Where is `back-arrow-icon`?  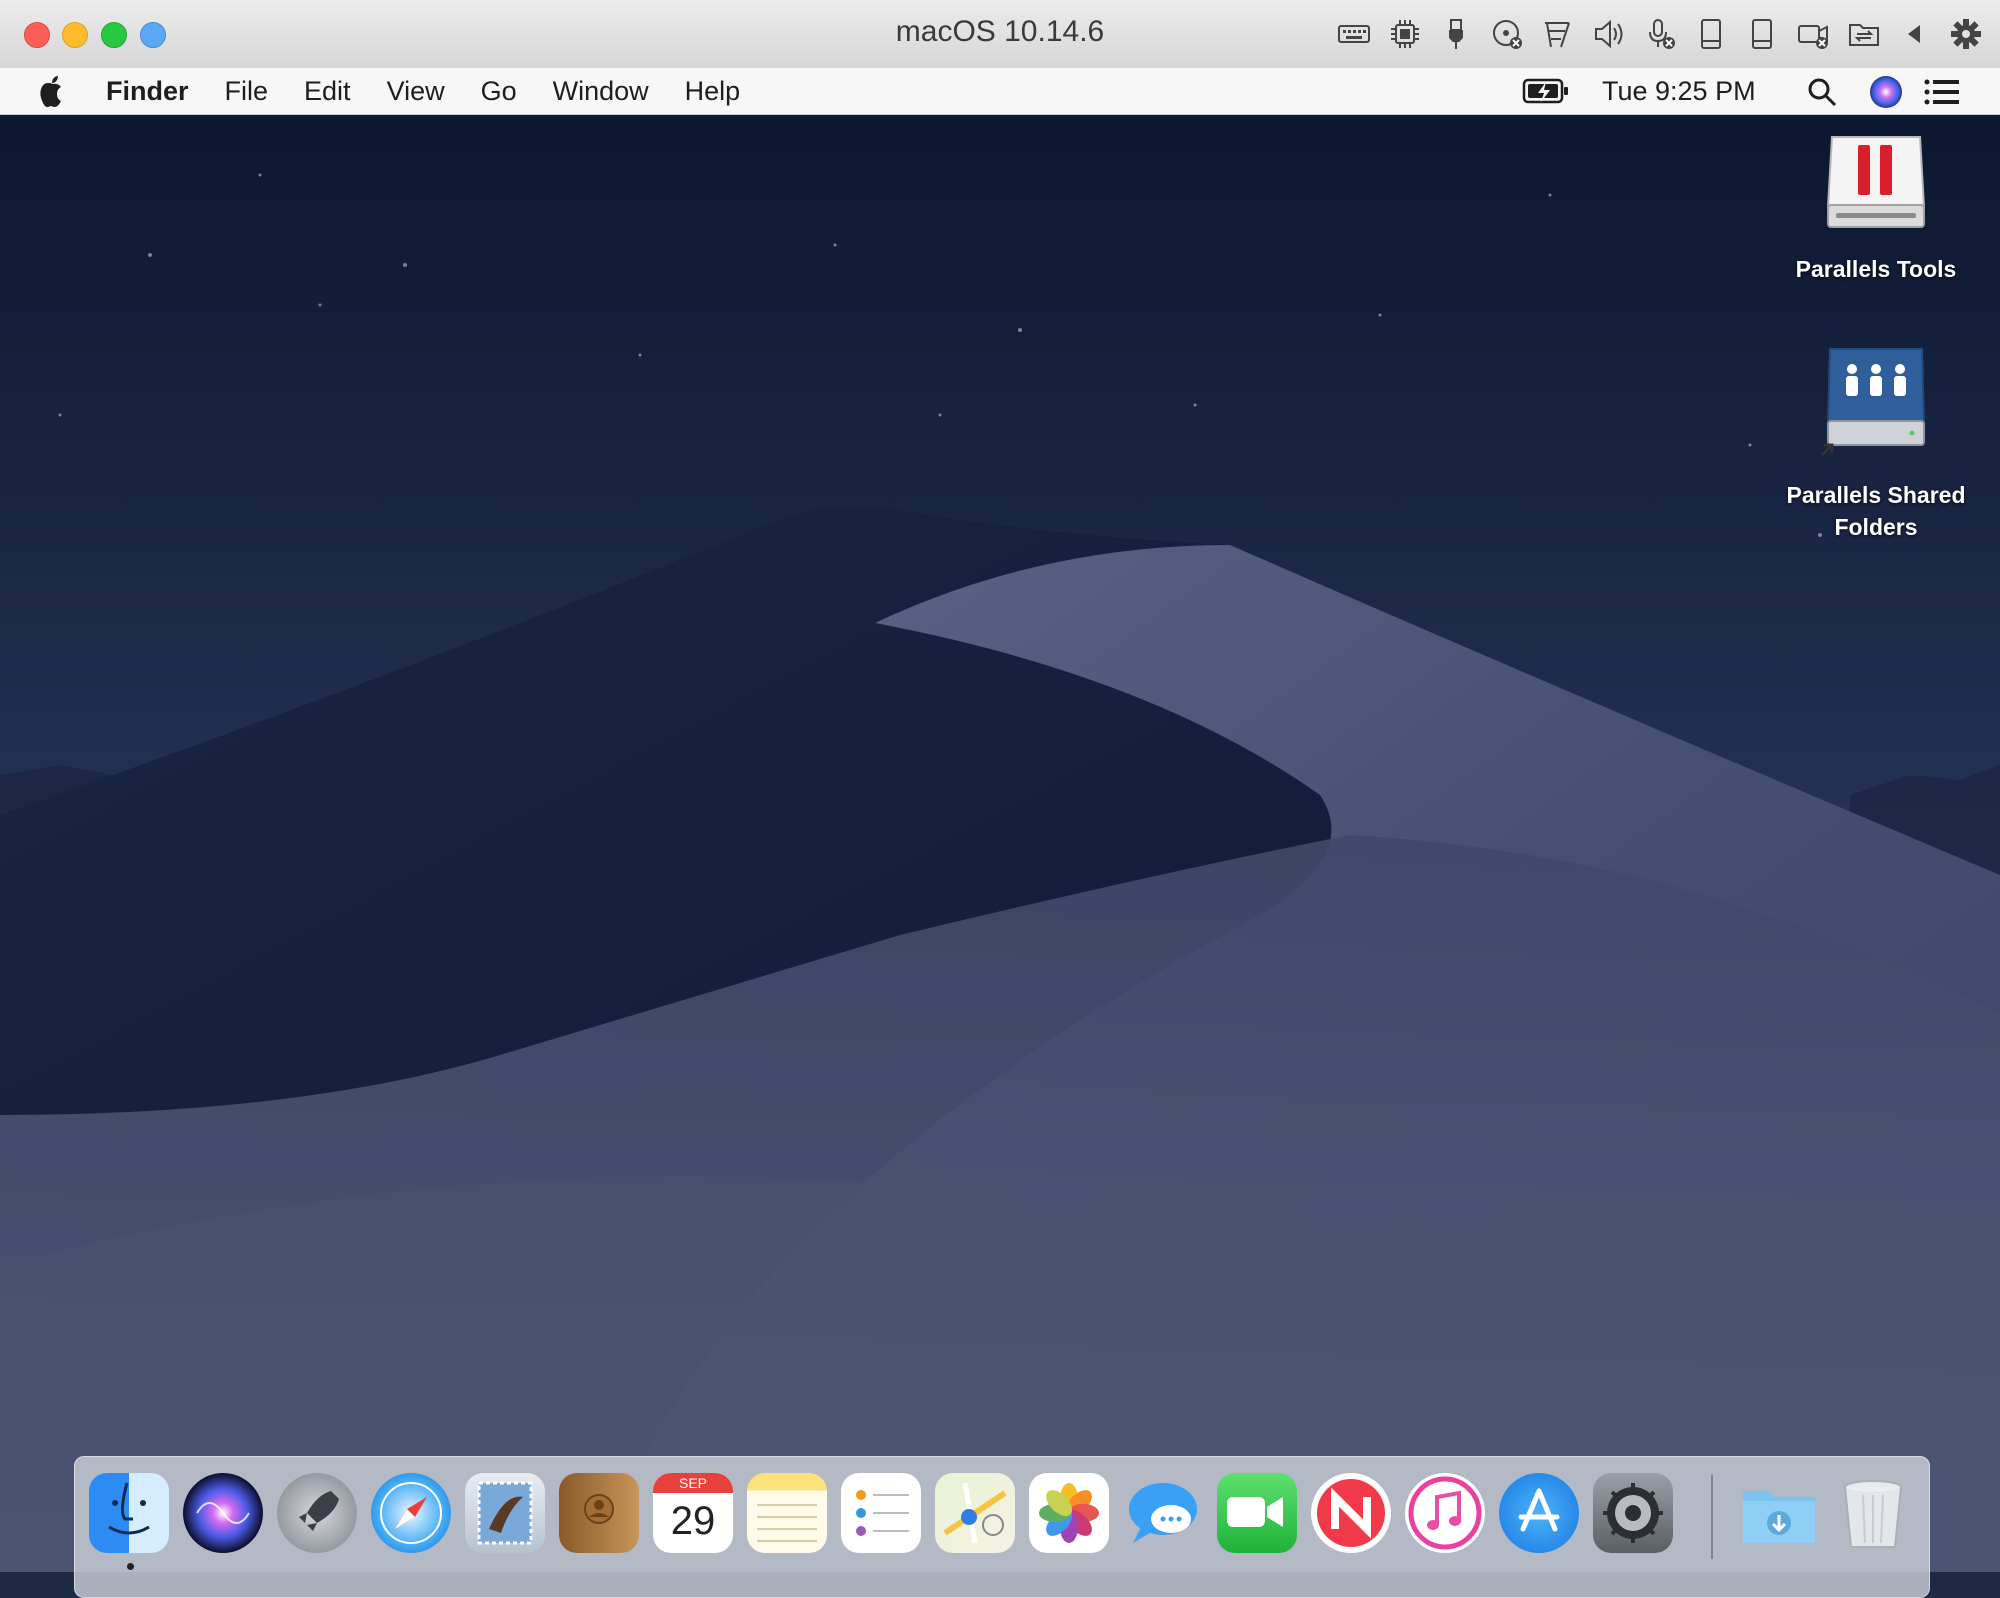 back-arrow-icon is located at coordinates (1915, 34).